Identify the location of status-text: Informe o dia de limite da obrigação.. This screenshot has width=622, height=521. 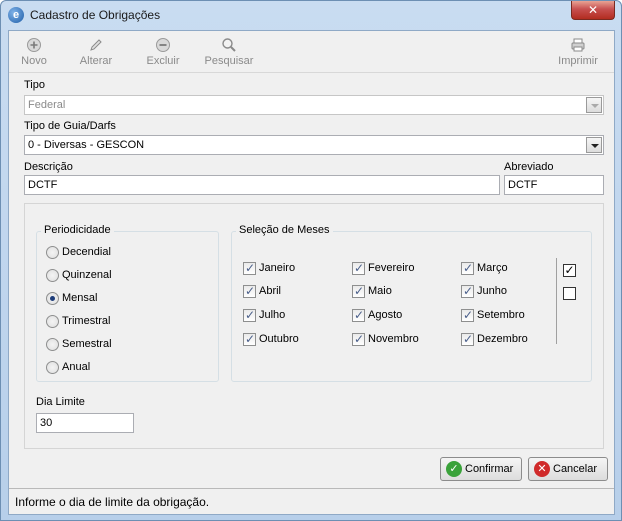
(112, 502).